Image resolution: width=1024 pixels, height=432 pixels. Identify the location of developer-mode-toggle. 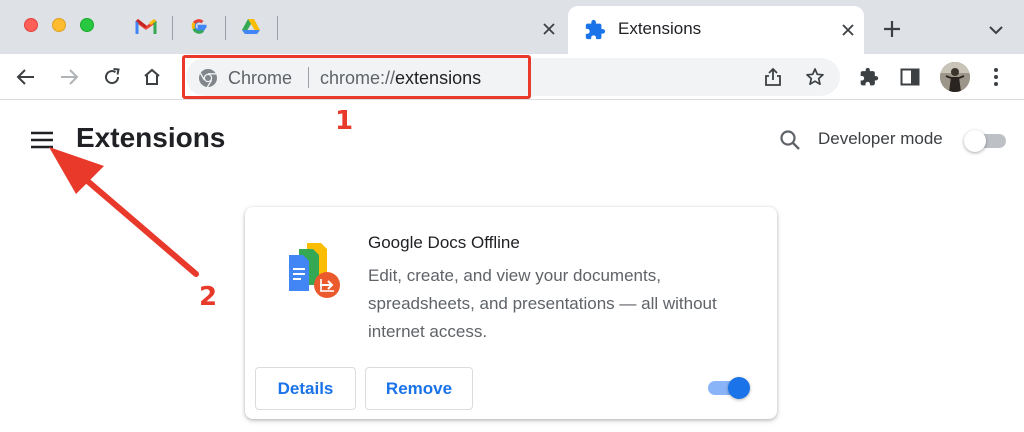
(985, 140).